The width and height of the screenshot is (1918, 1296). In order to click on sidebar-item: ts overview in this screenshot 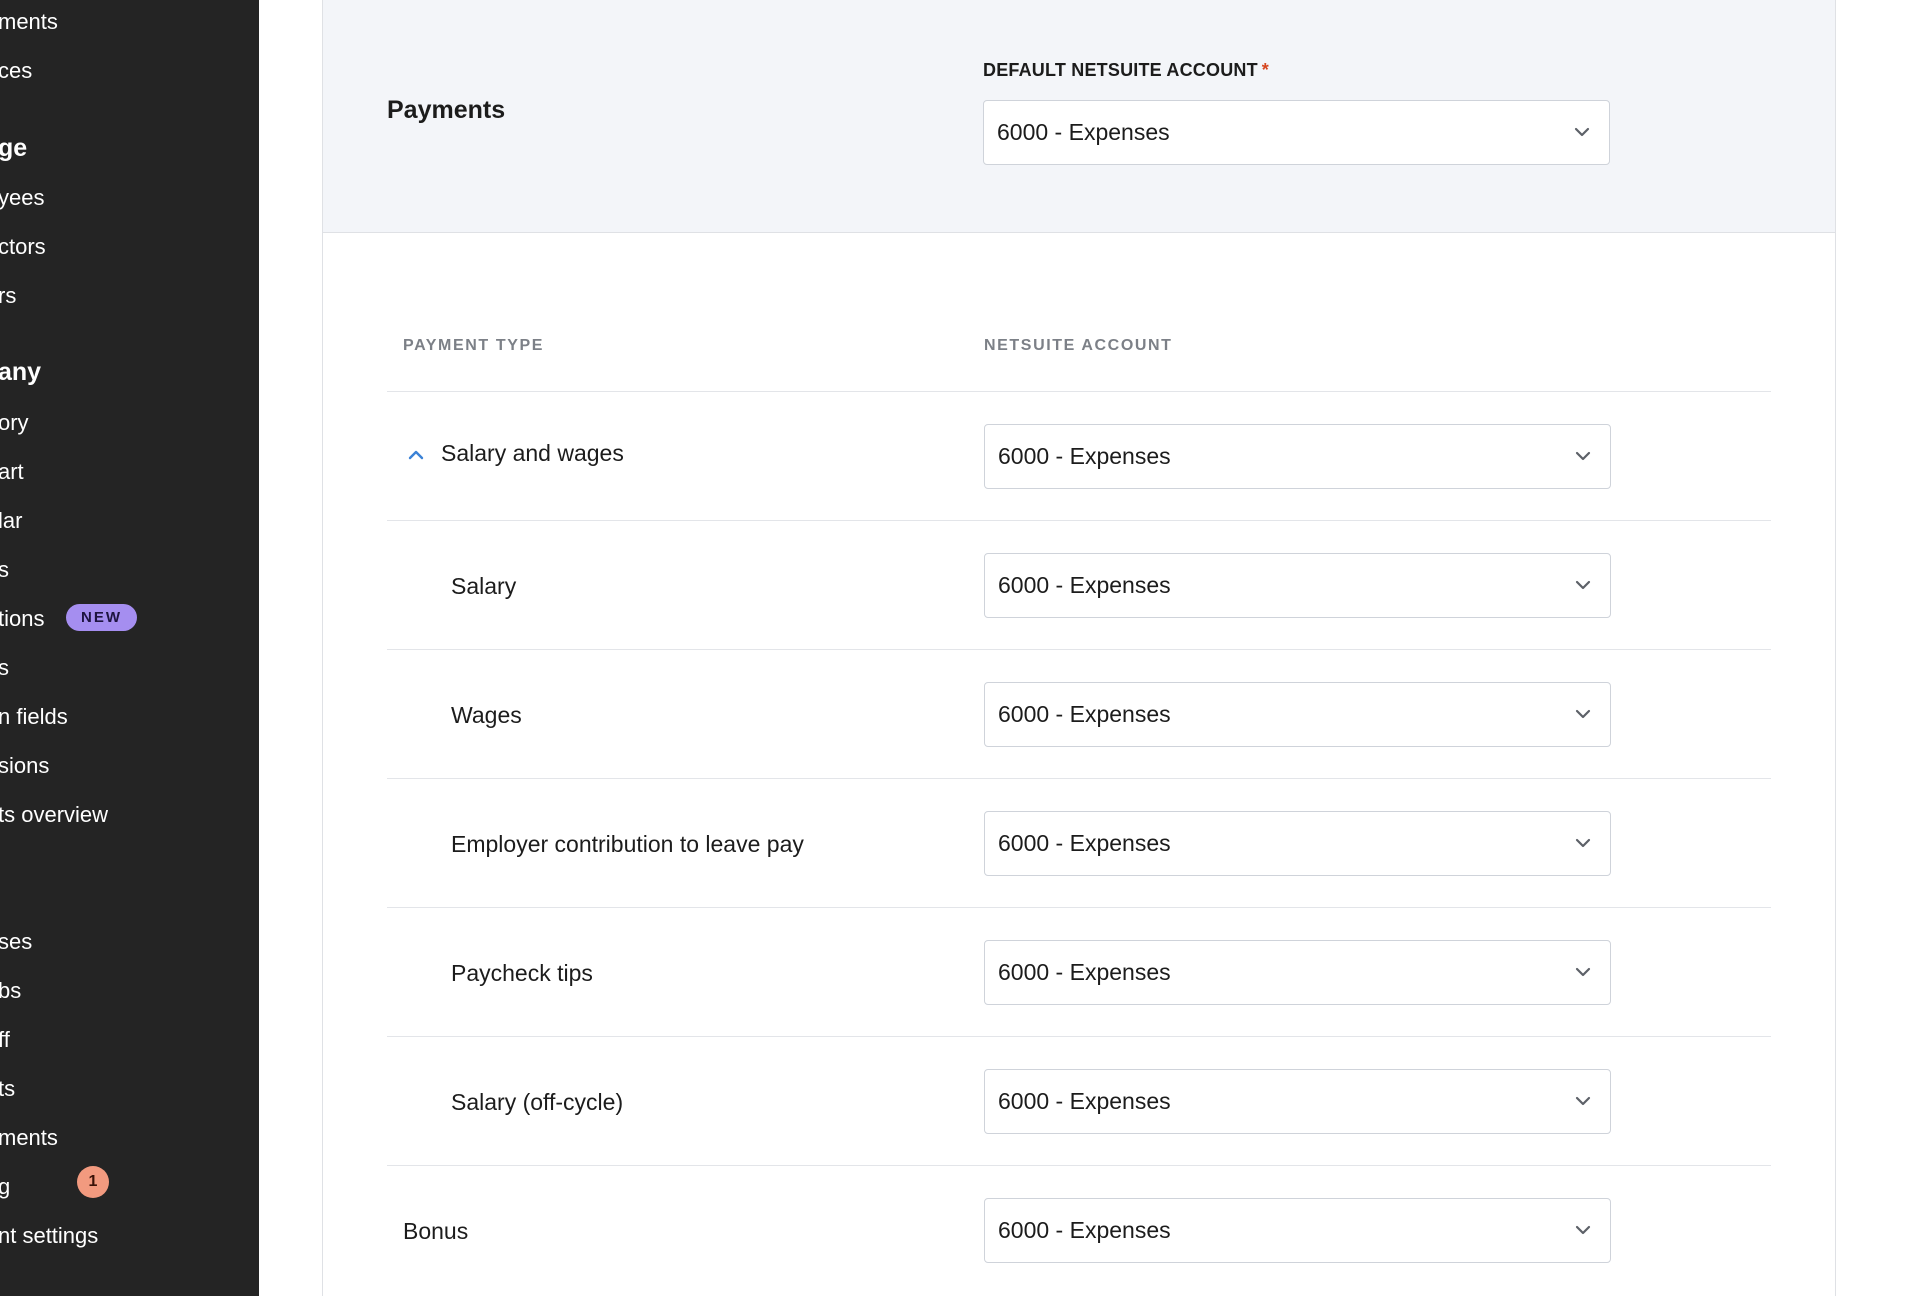, I will do `click(54, 815)`.